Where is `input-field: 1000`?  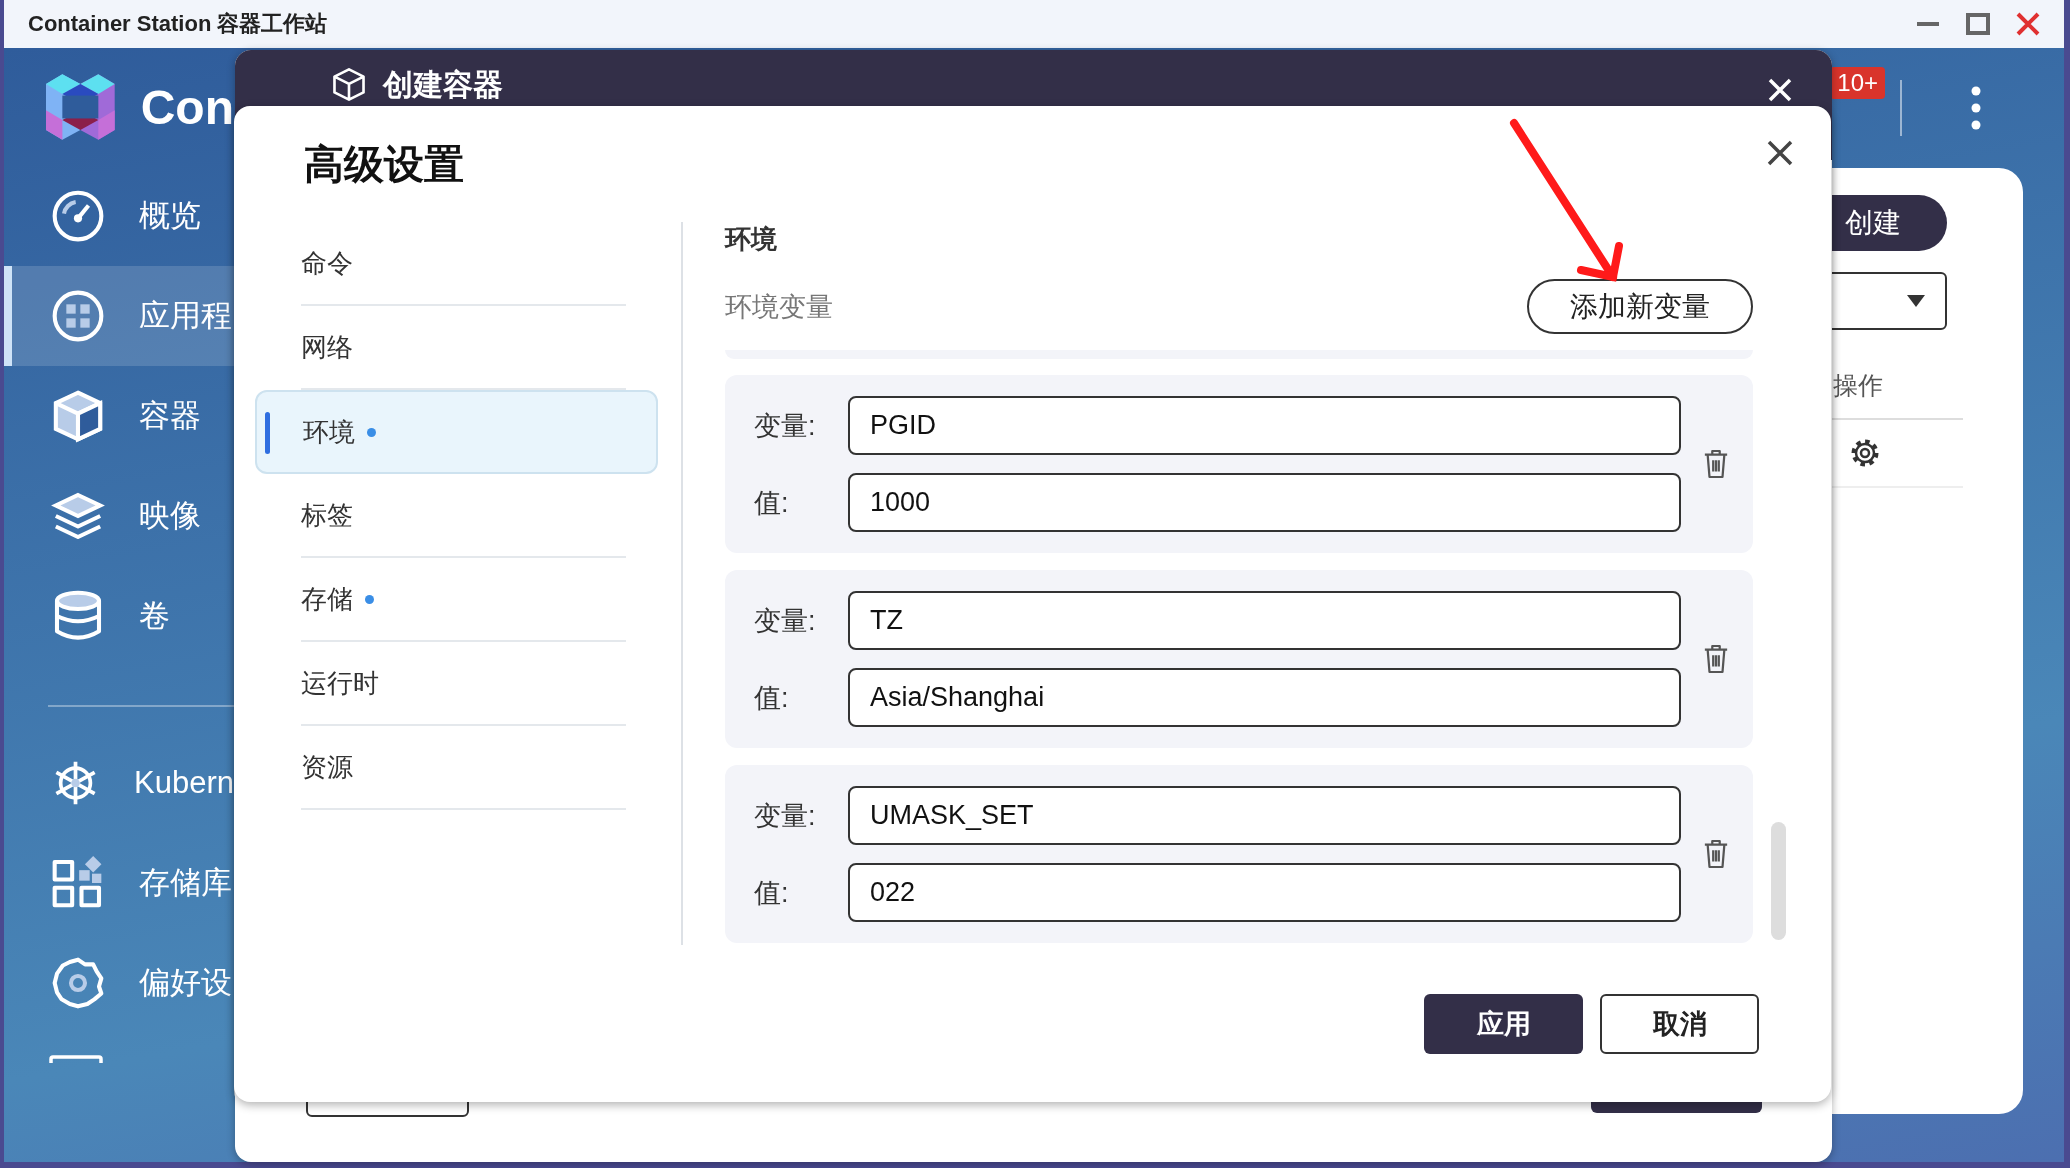 input-field: 1000 is located at coordinates (1264, 502).